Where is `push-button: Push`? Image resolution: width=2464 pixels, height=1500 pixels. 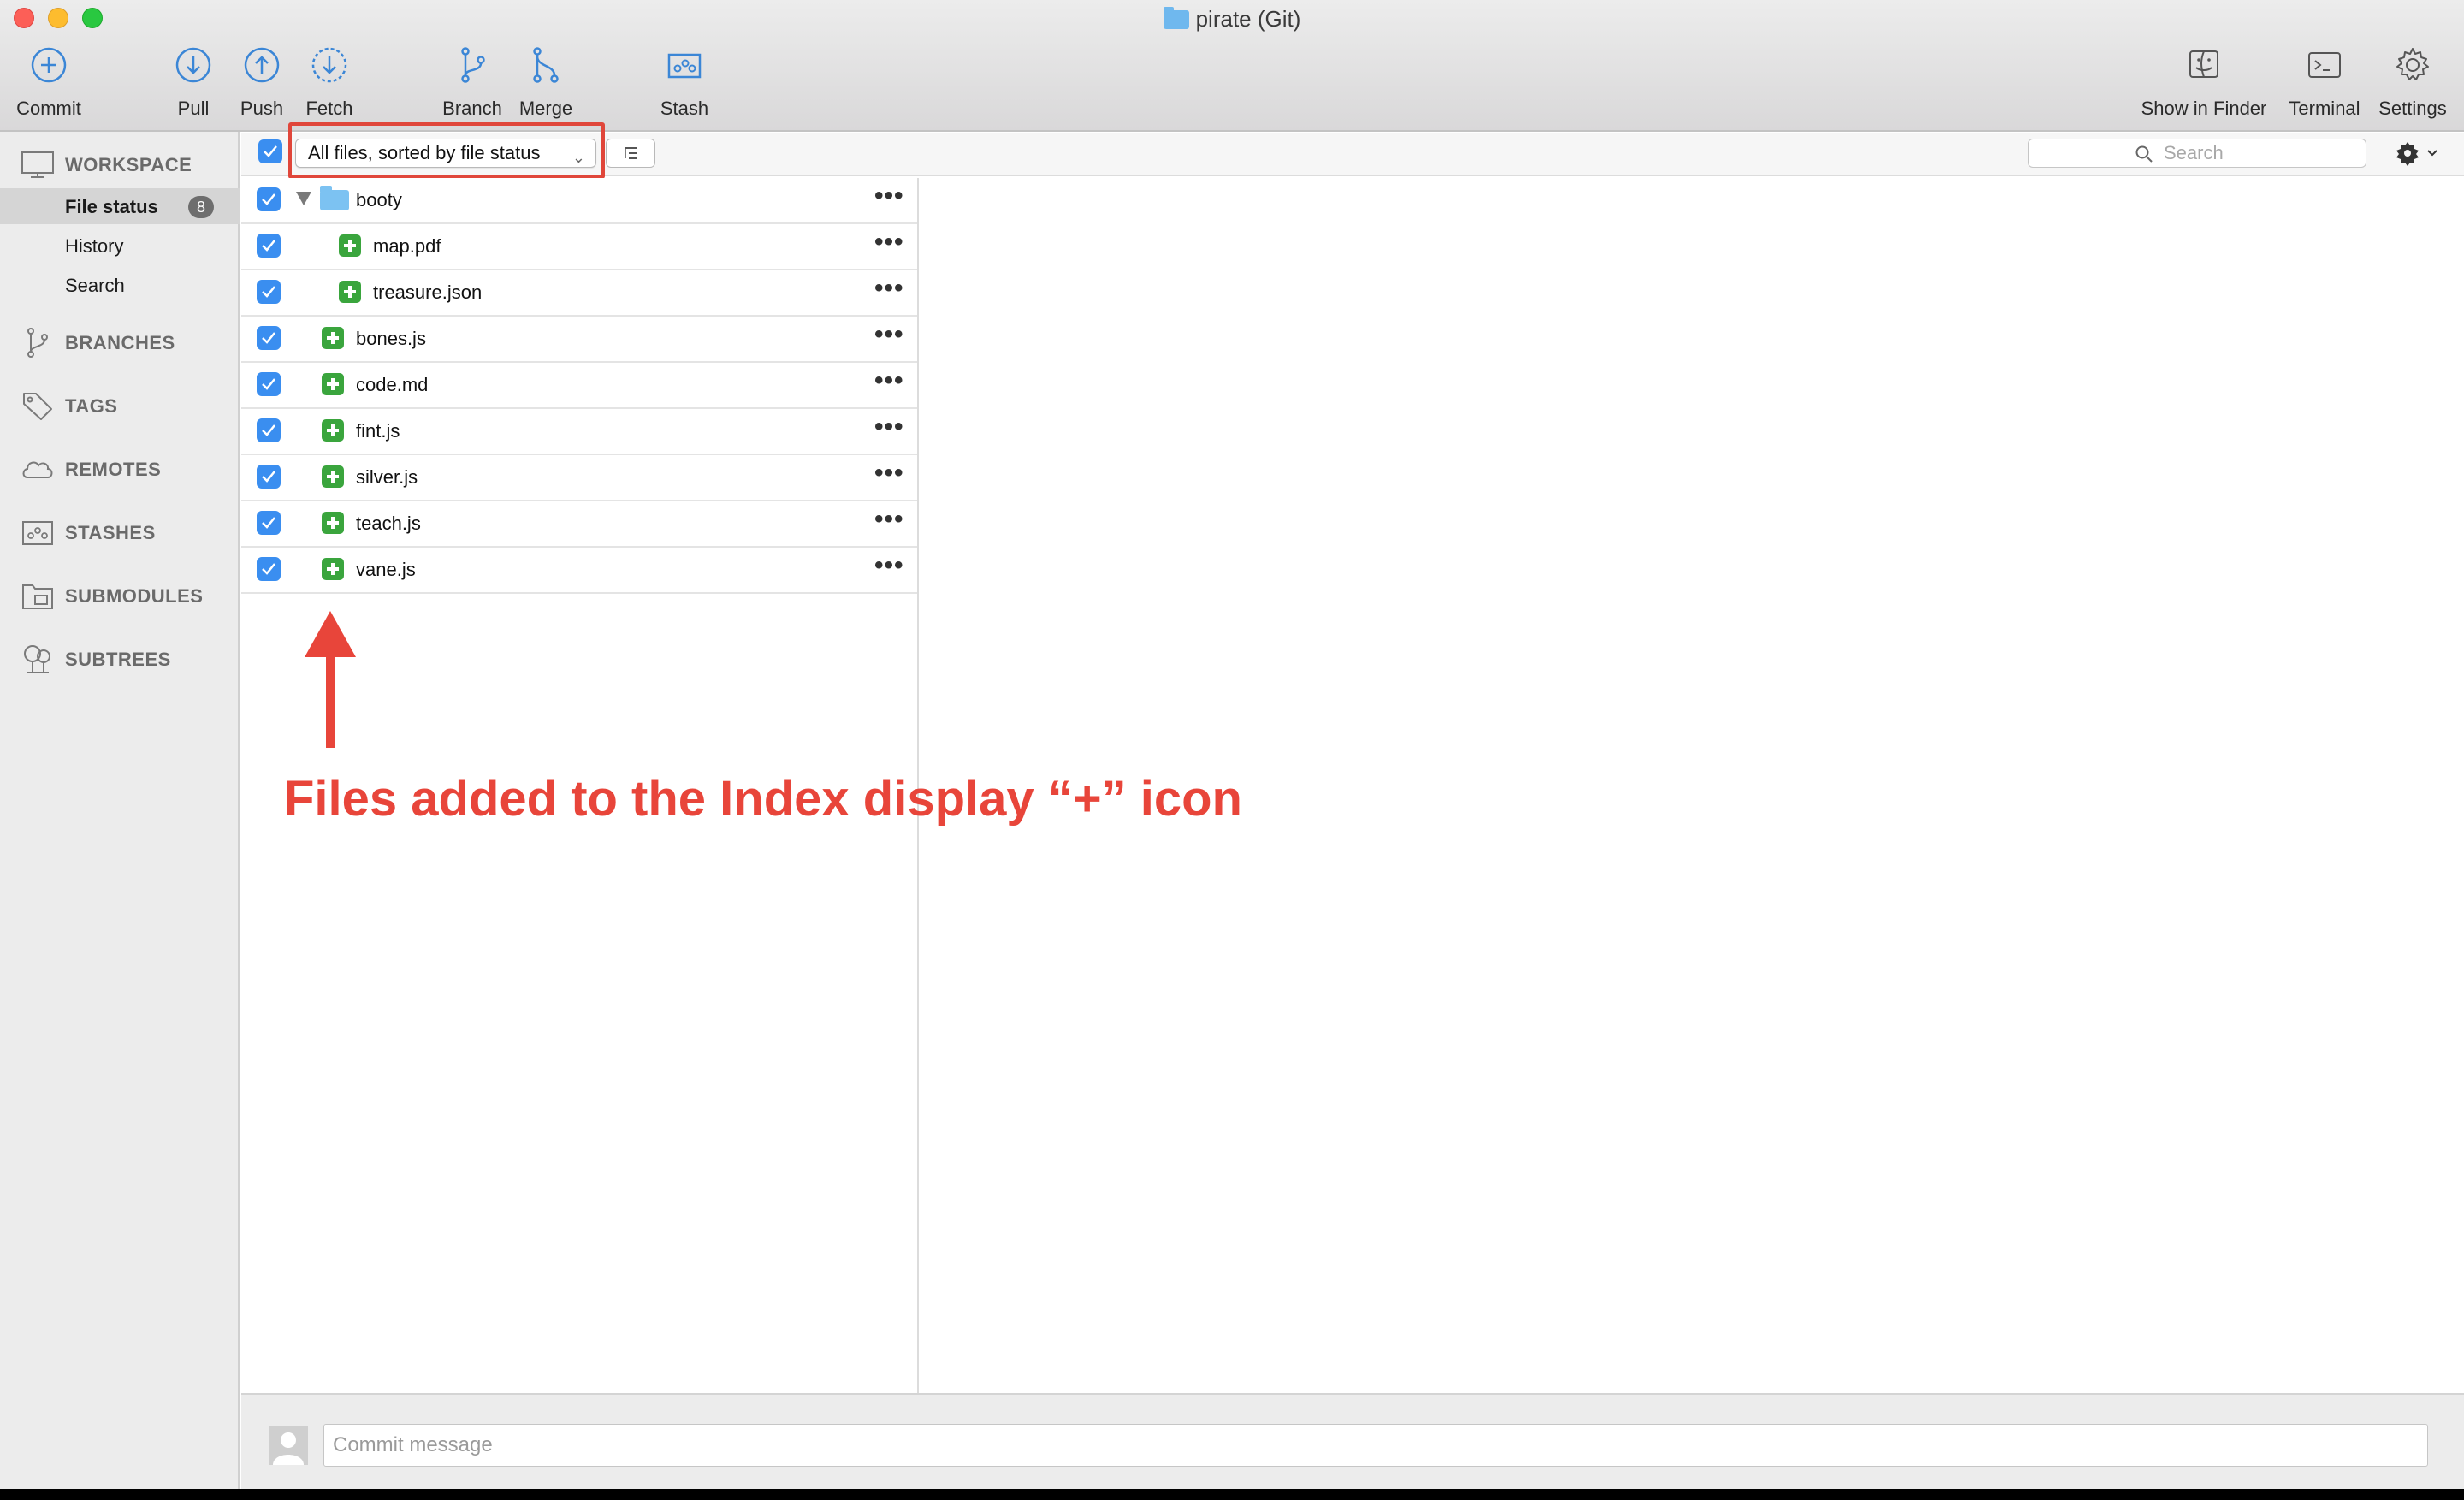 push-button: Push is located at coordinates (261, 82).